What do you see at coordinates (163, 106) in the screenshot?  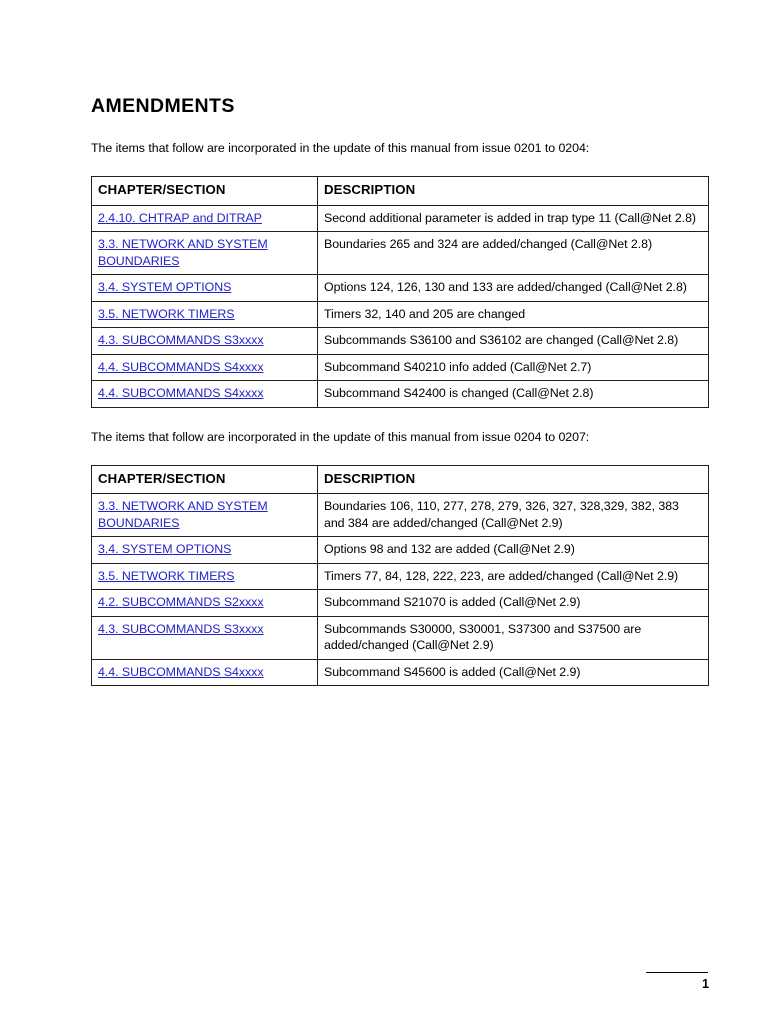 I see `page-title: AMENDMENTS` at bounding box center [163, 106].